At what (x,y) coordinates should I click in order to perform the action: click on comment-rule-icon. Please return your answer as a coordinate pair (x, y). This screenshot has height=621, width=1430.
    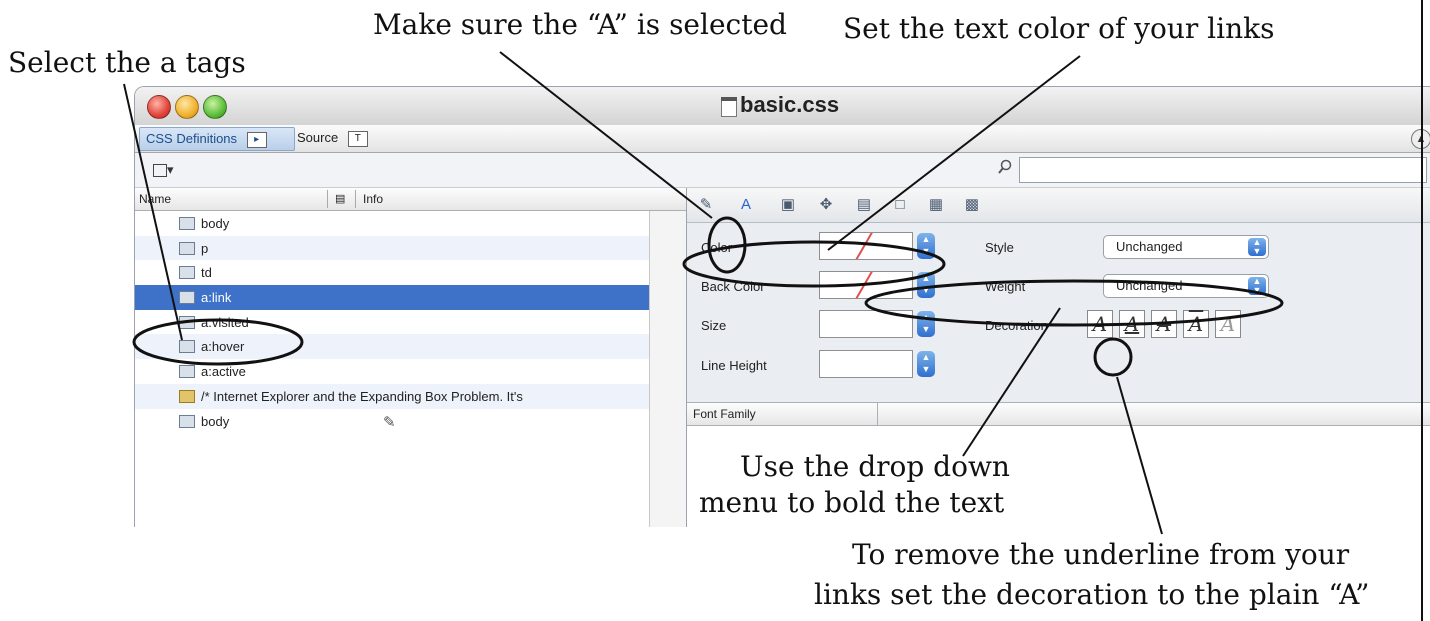
    Looking at the image, I should click on (187, 396).